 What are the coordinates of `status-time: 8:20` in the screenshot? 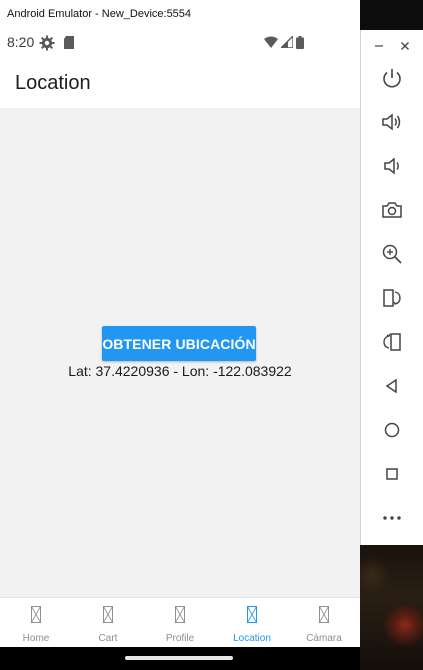 It's located at (21, 42).